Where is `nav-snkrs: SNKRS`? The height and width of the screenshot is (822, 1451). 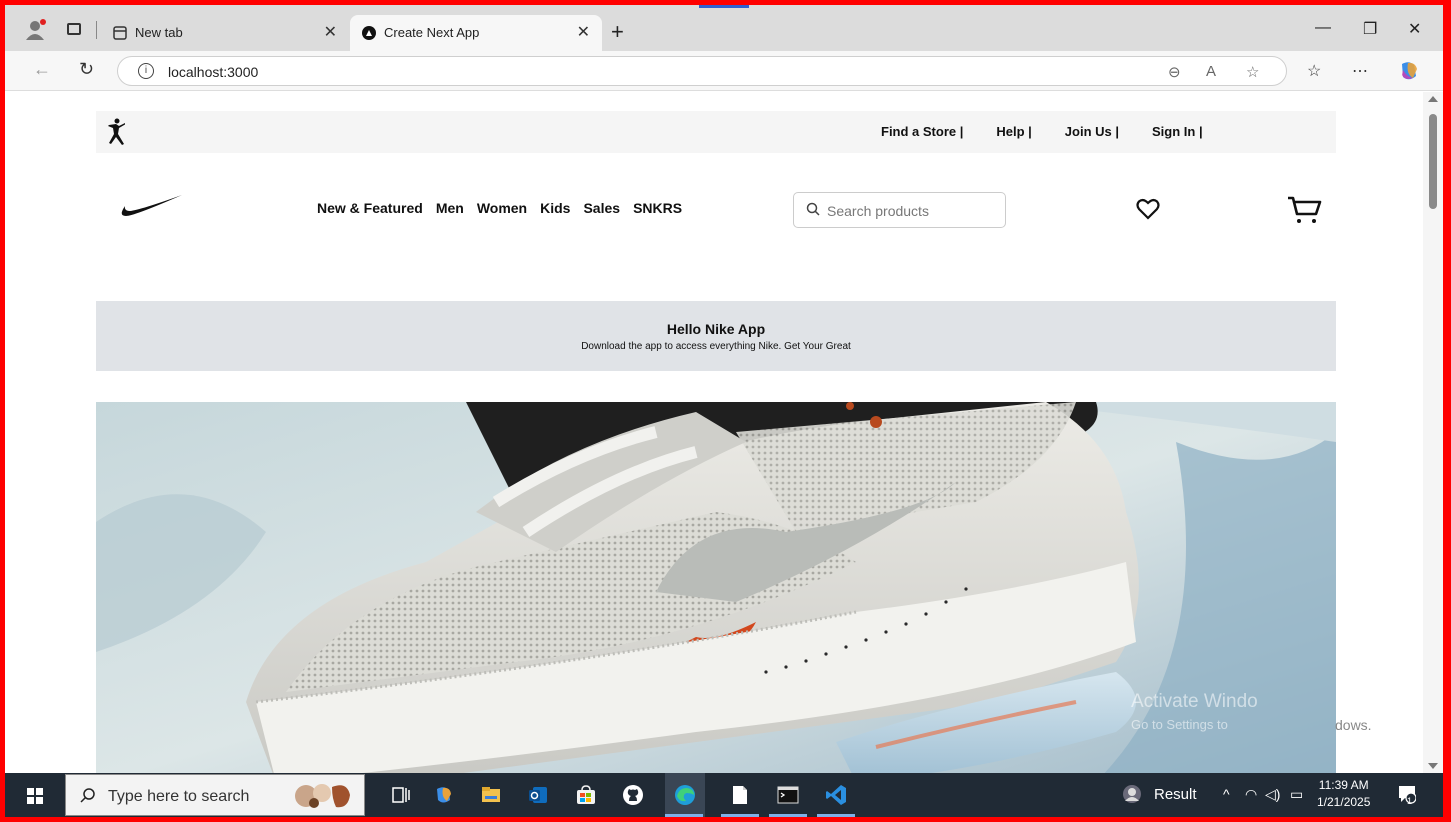 nav-snkrs: SNKRS is located at coordinates (657, 208).